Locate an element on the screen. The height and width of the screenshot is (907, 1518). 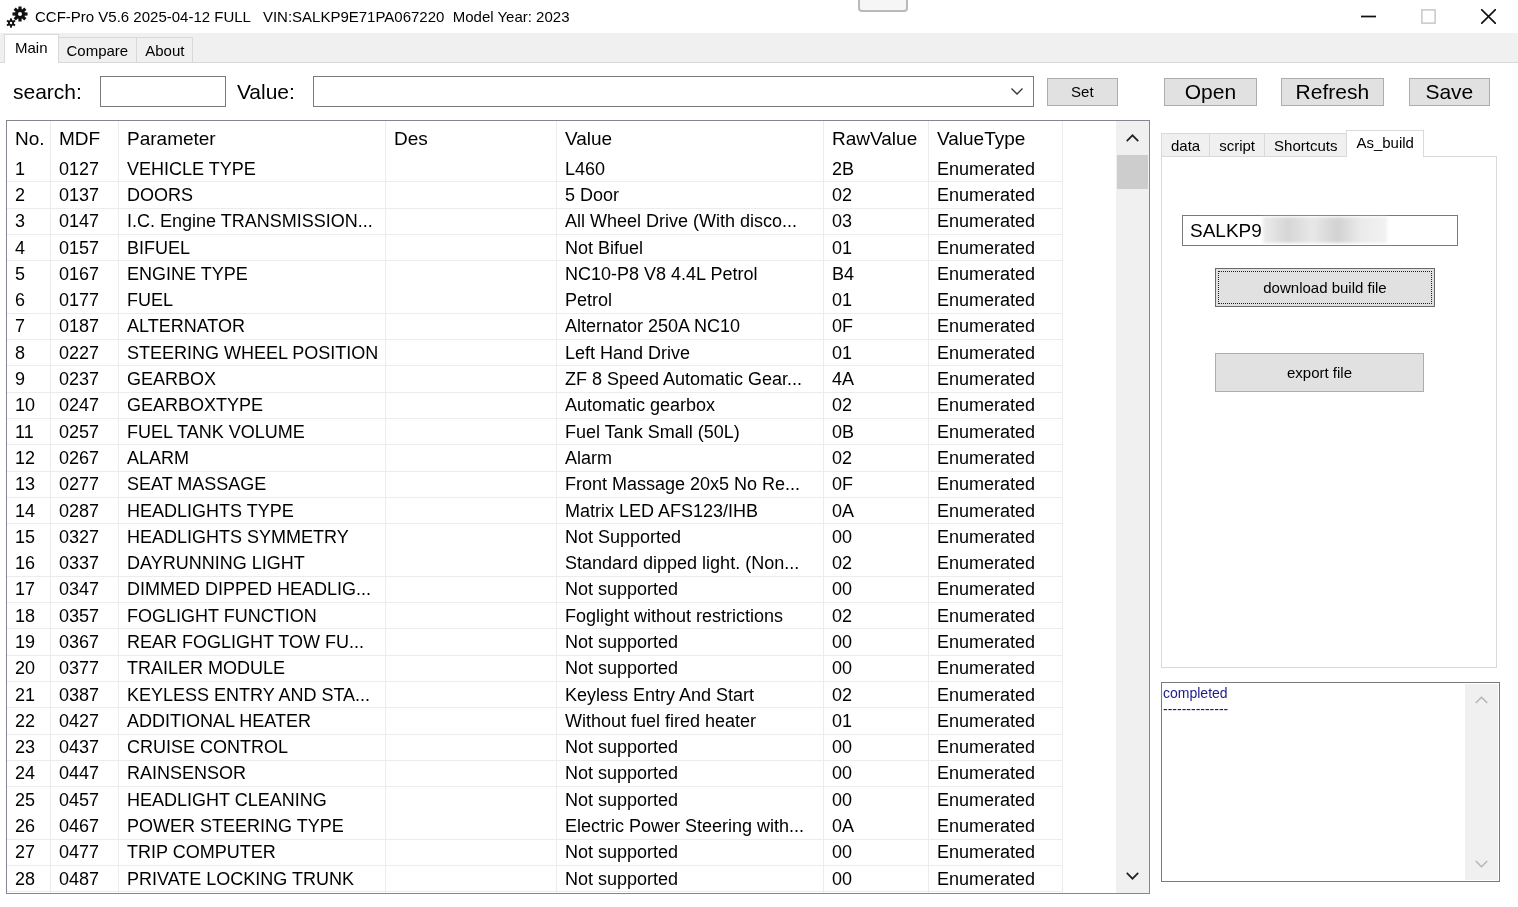
column-header: No. is located at coordinates (30, 138).